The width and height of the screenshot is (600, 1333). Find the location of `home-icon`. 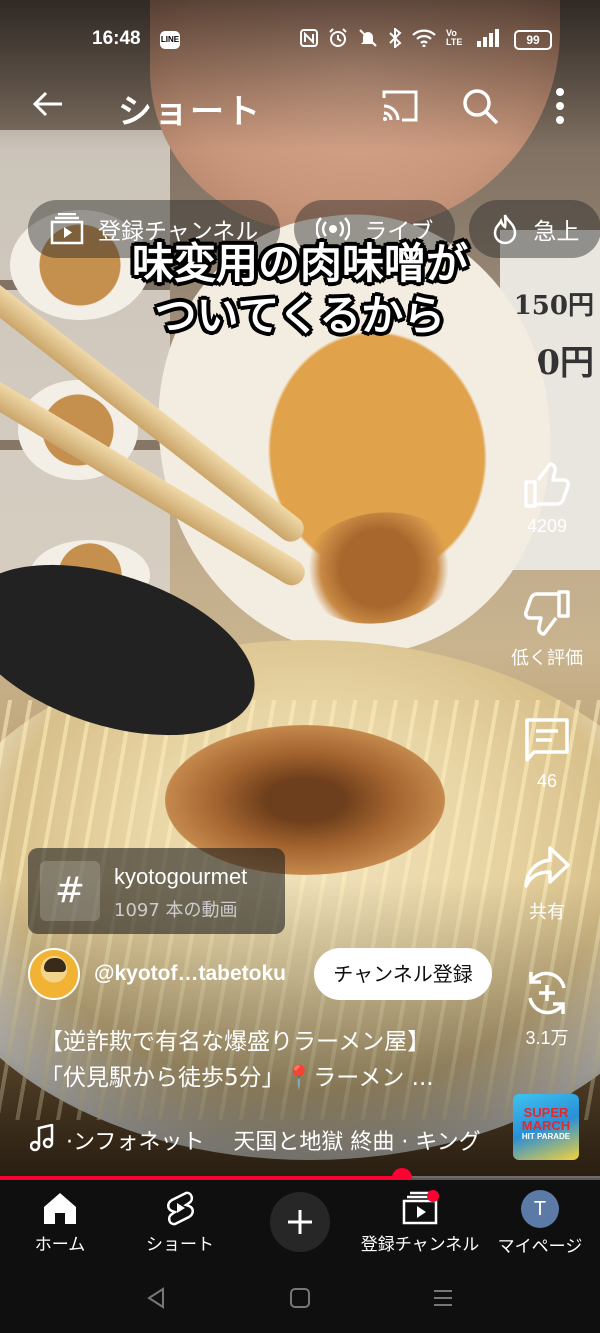

home-icon is located at coordinates (60, 1208).